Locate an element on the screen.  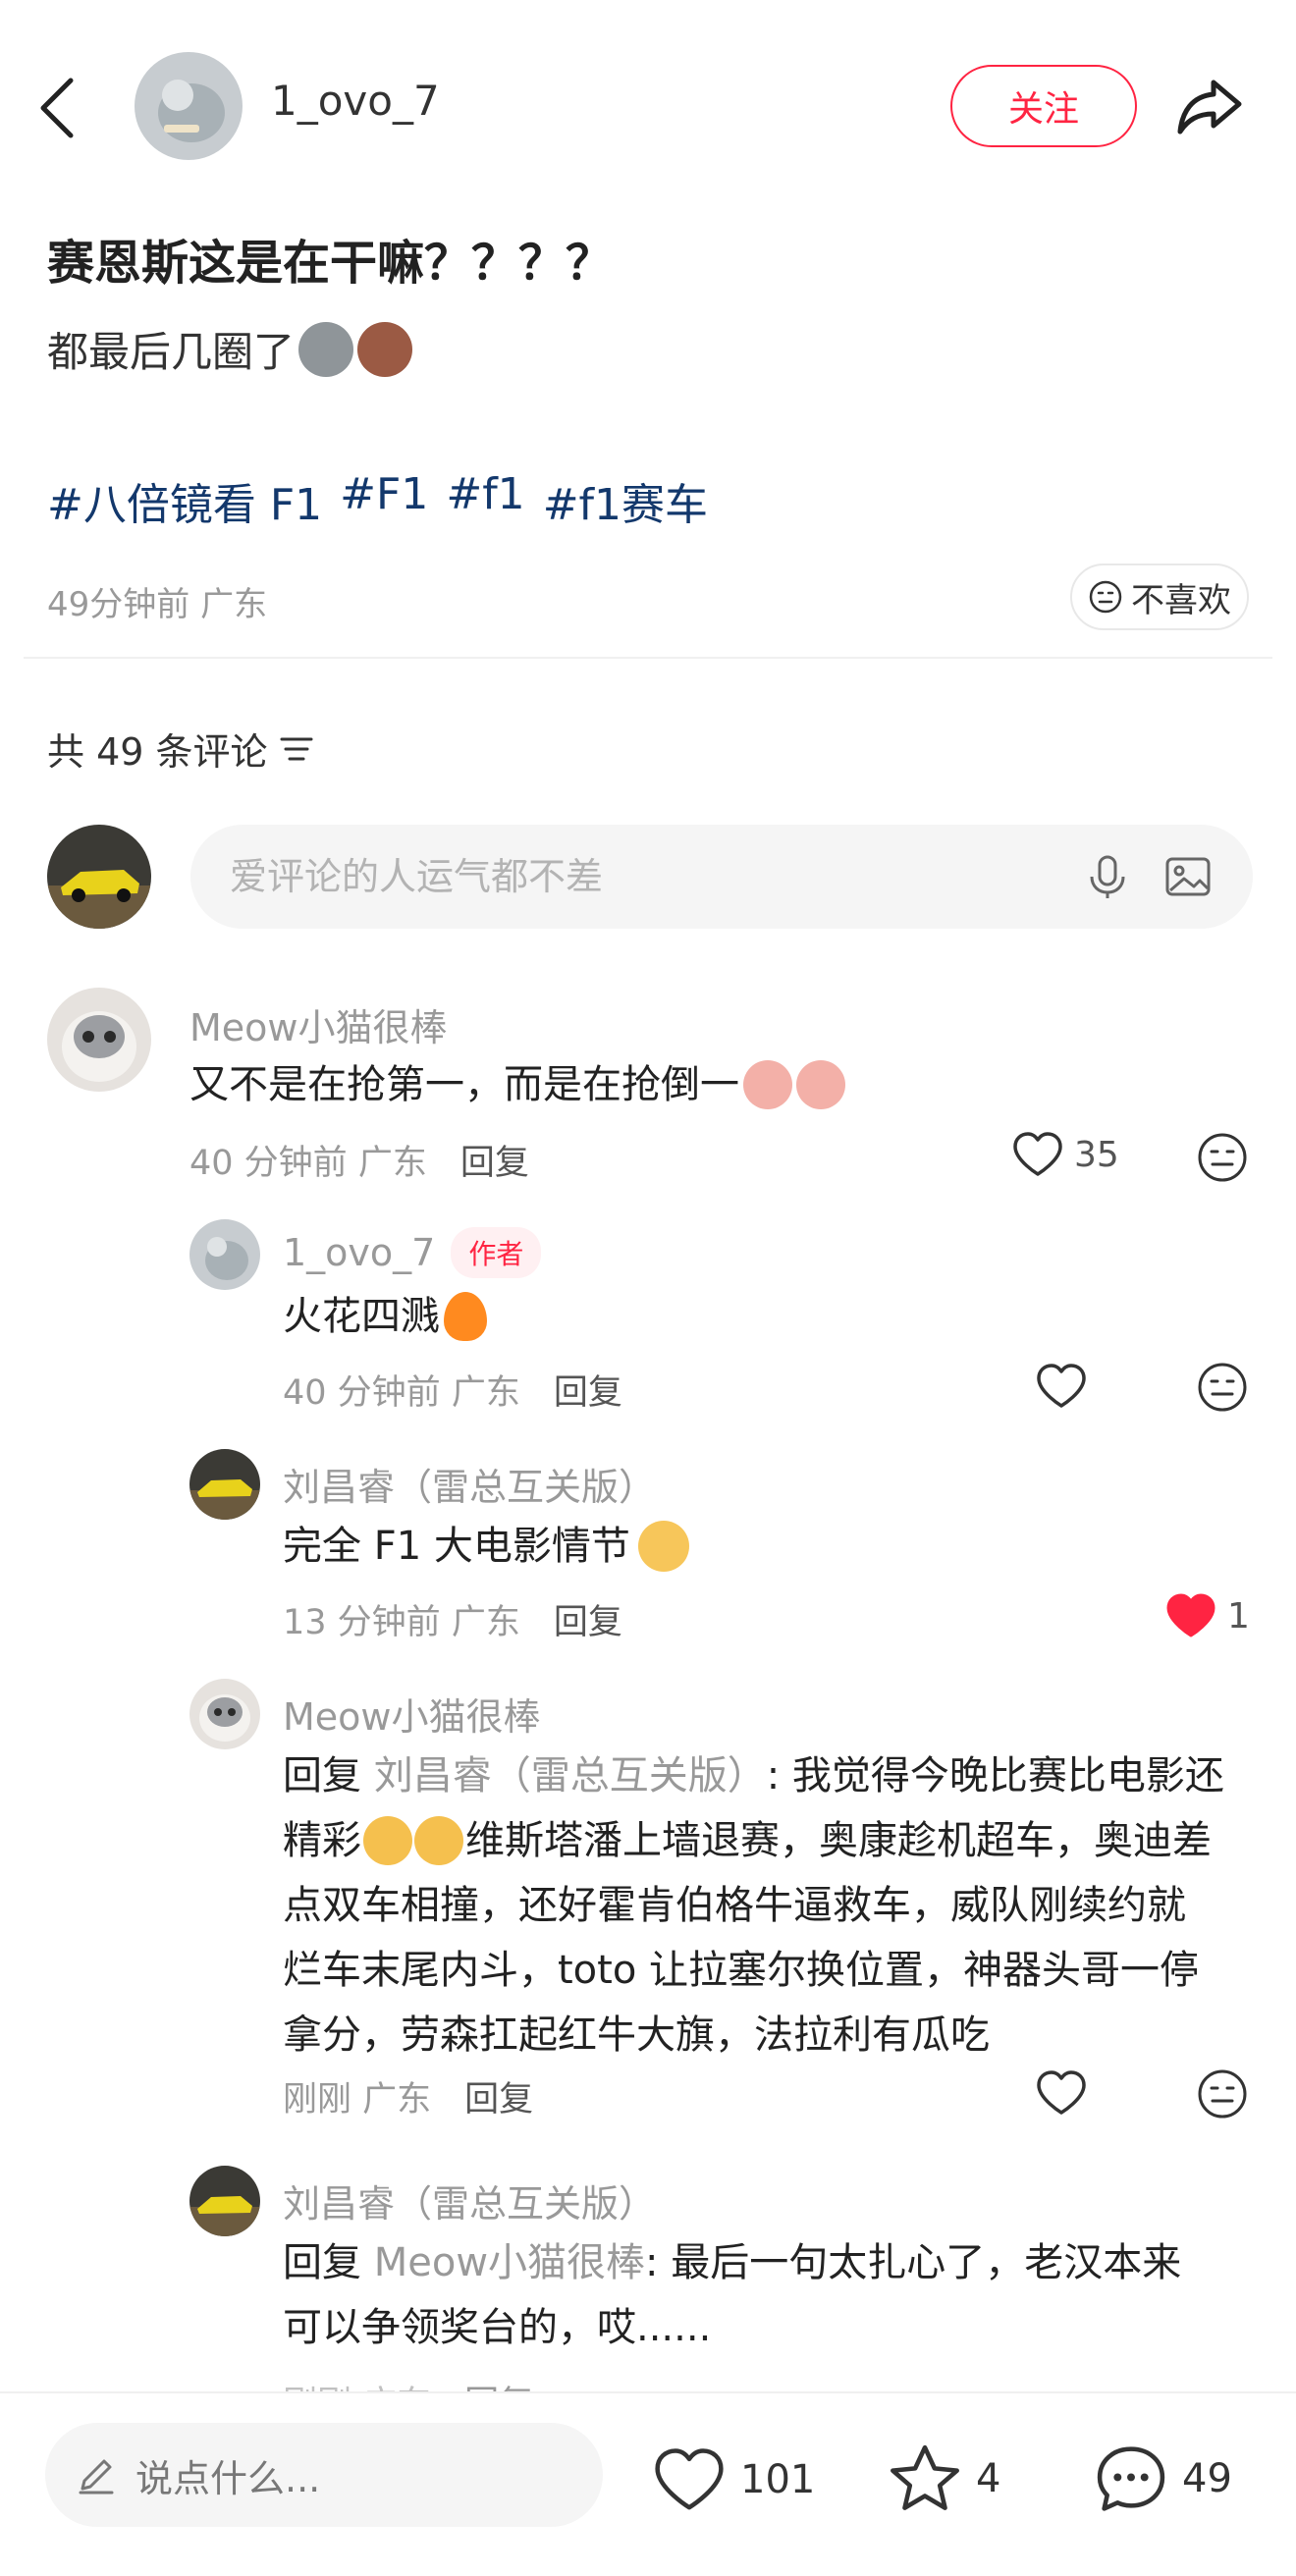
hashtag-link: #八倍镜看 F1 is located at coordinates (185, 500).